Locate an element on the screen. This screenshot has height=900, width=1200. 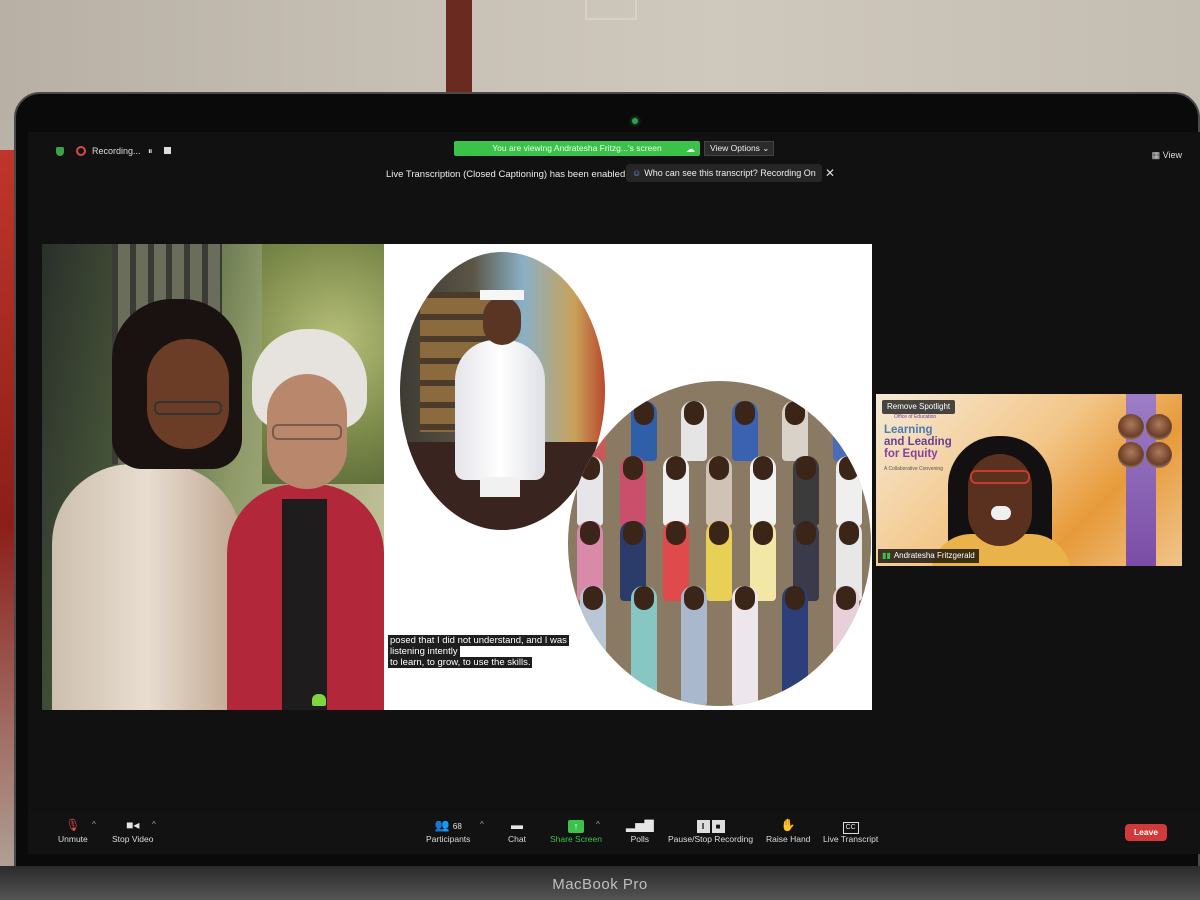
caption-line: to learn, to grow, to use the skills. is located at coordinates (460, 662).